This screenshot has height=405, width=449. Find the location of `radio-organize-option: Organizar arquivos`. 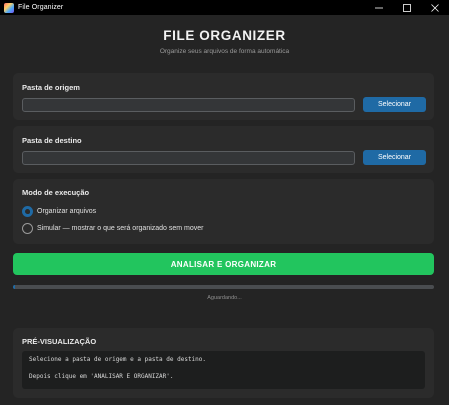

radio-organize-option: Organizar arquivos is located at coordinates (59, 211).